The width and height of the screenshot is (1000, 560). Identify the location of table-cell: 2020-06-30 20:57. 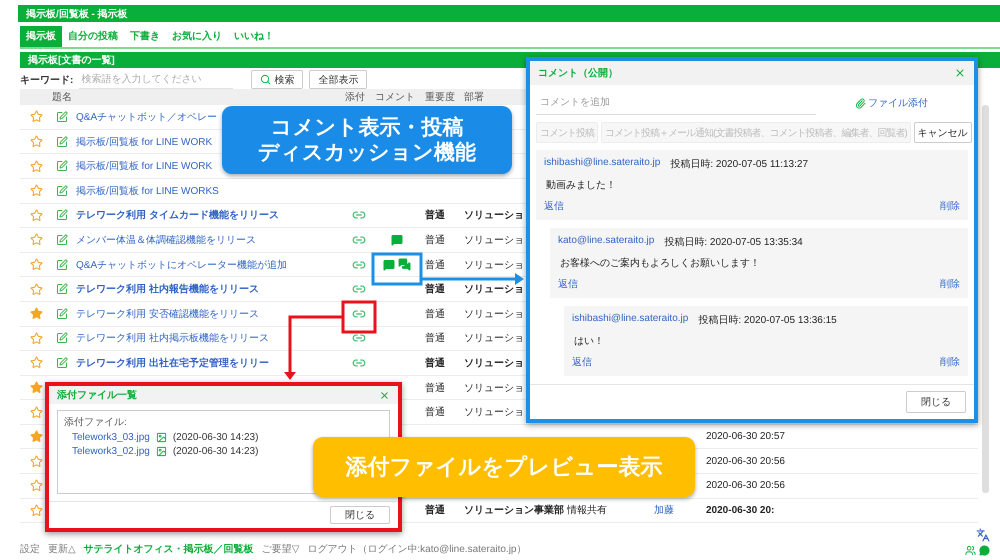
(745, 436).